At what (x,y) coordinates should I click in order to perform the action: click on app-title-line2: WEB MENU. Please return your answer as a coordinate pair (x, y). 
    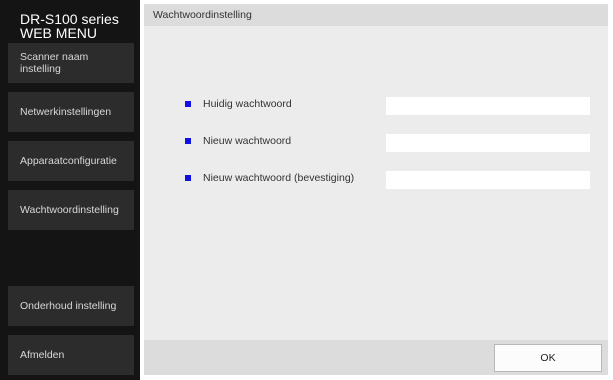
    Looking at the image, I should click on (58, 33).